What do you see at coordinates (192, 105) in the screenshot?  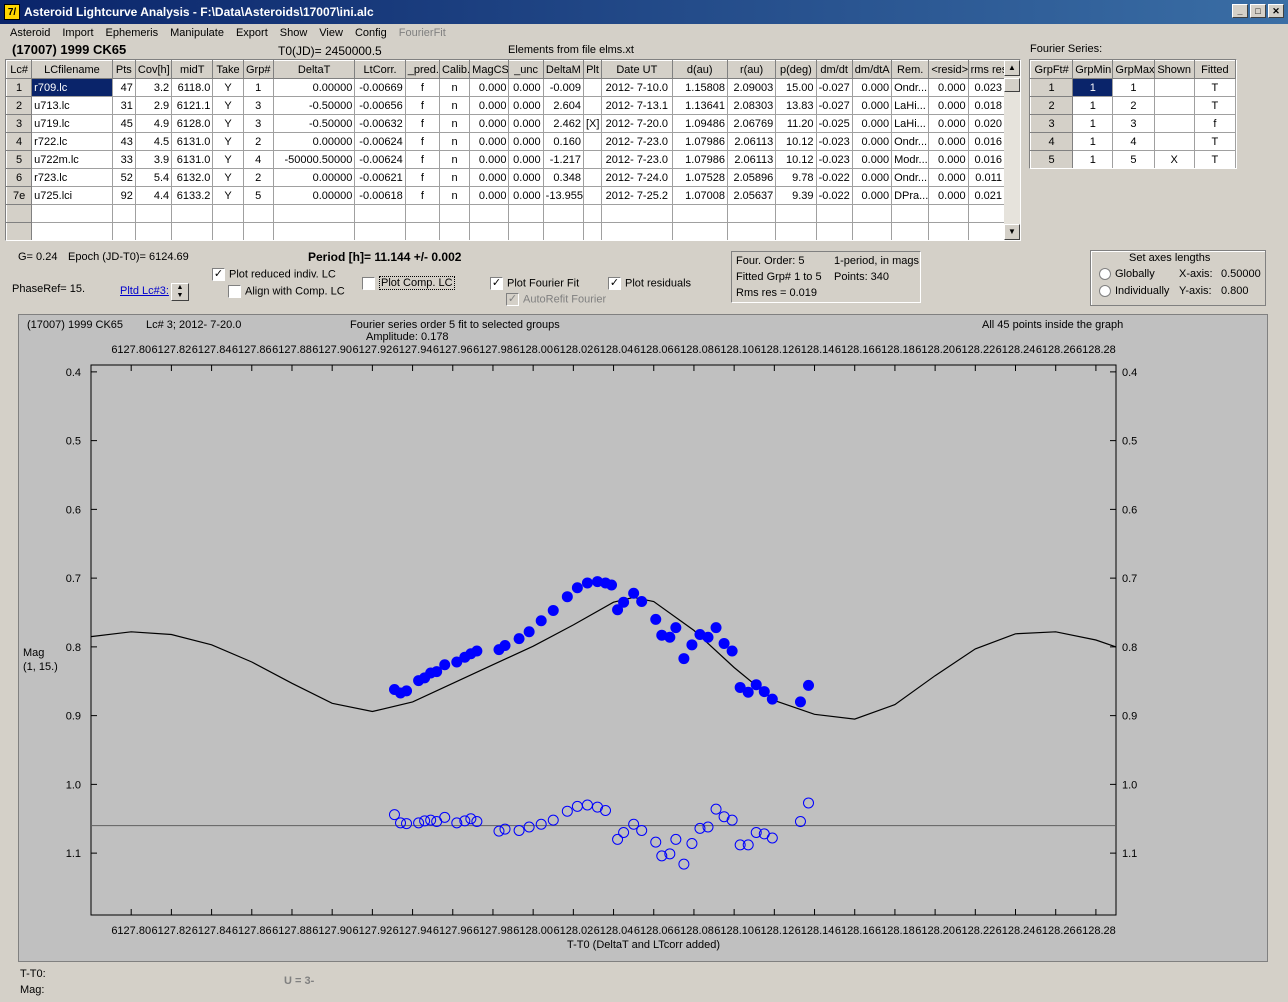 I see `table-cell: 6121.1` at bounding box center [192, 105].